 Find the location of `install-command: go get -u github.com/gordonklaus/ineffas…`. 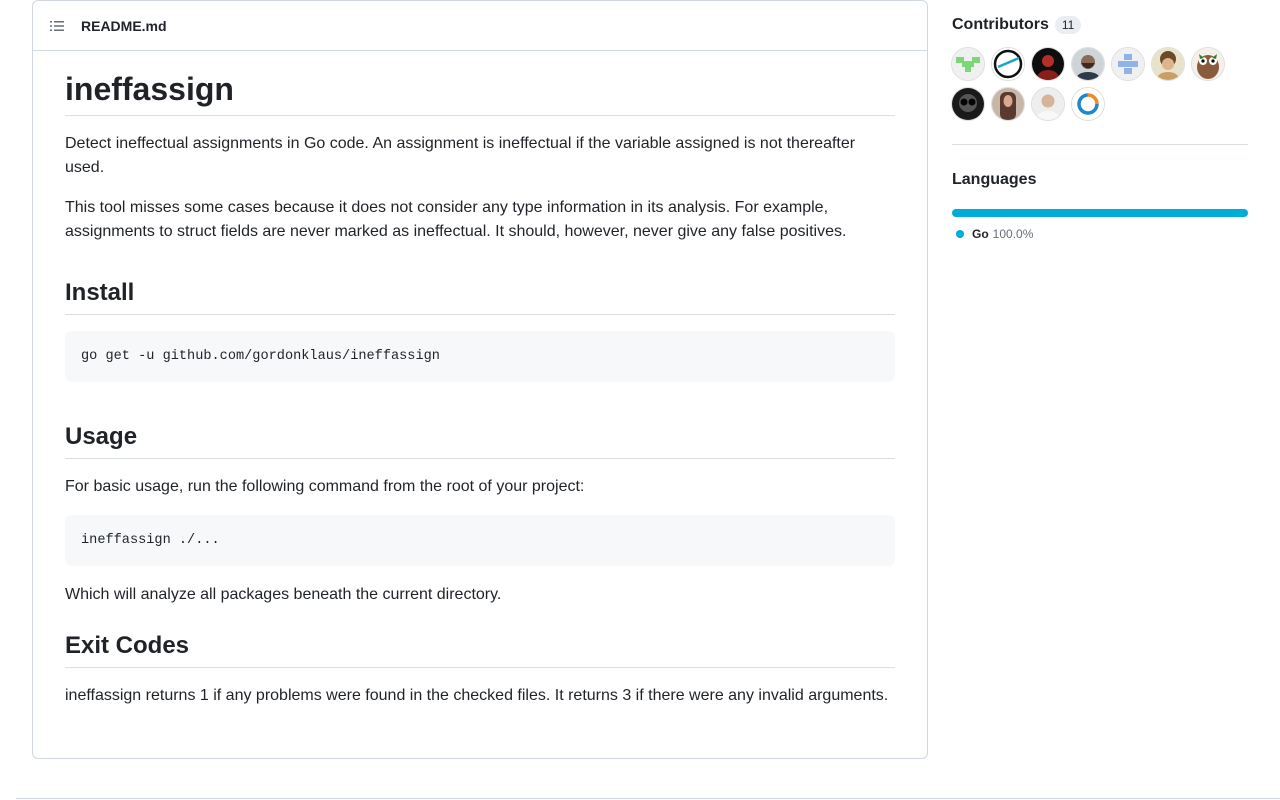

install-command: go get -u github.com/gordonklaus/ineffas… is located at coordinates (260, 356).